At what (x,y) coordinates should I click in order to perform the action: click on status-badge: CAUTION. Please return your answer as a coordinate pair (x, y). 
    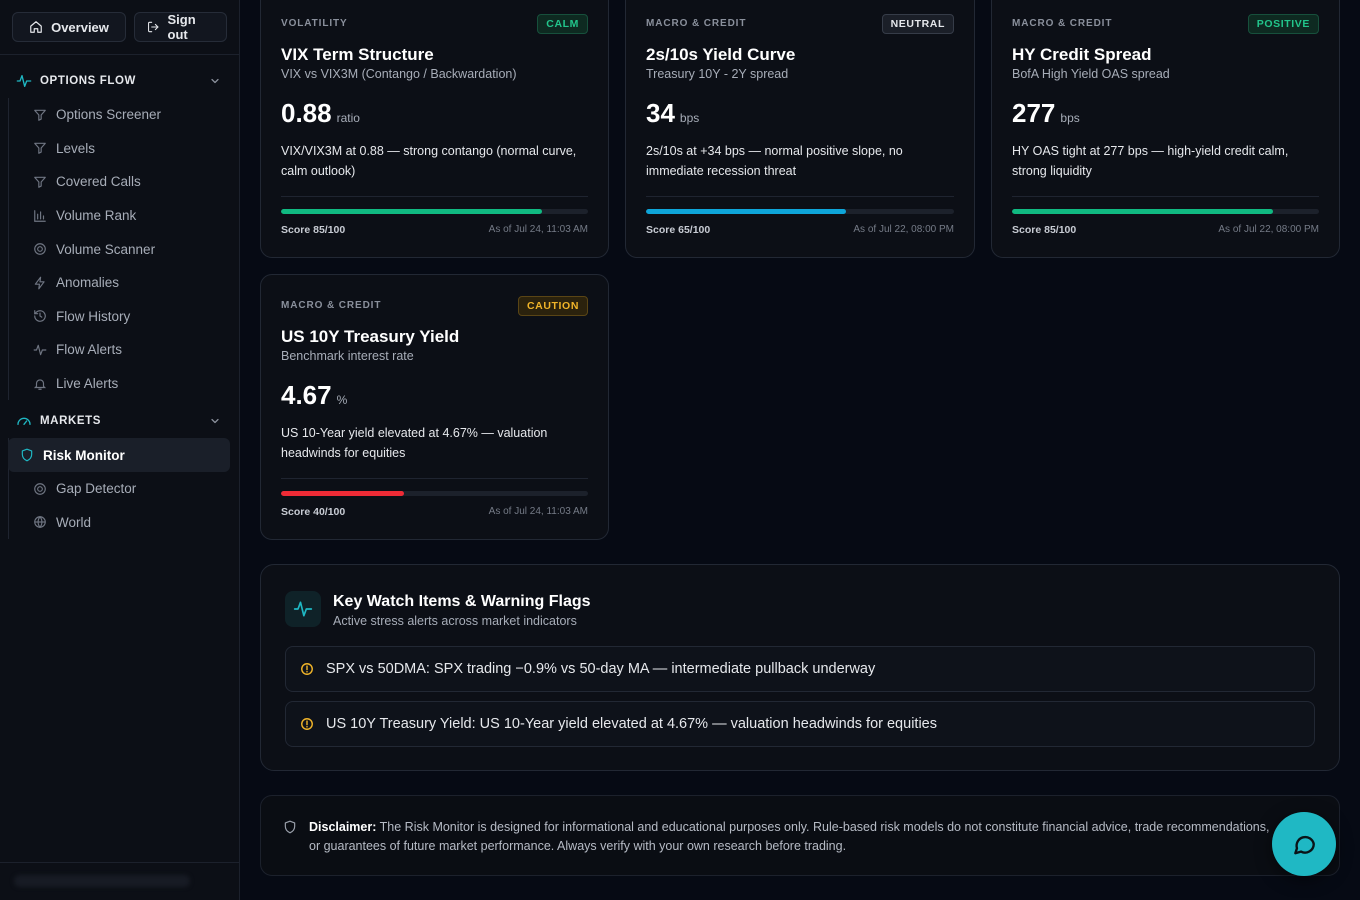
    Looking at the image, I should click on (552, 306).